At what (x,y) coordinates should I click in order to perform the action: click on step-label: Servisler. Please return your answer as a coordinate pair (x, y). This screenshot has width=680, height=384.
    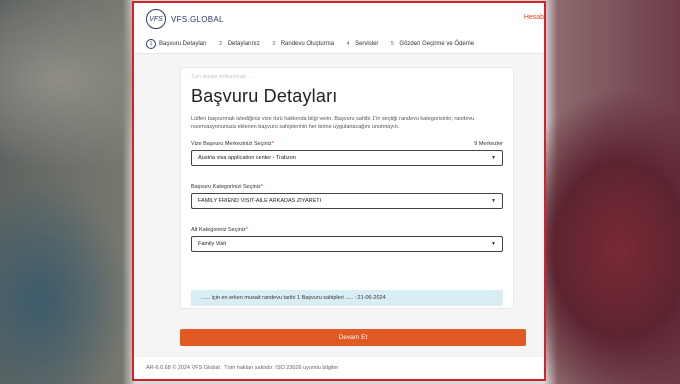
    Looking at the image, I should click on (367, 44).